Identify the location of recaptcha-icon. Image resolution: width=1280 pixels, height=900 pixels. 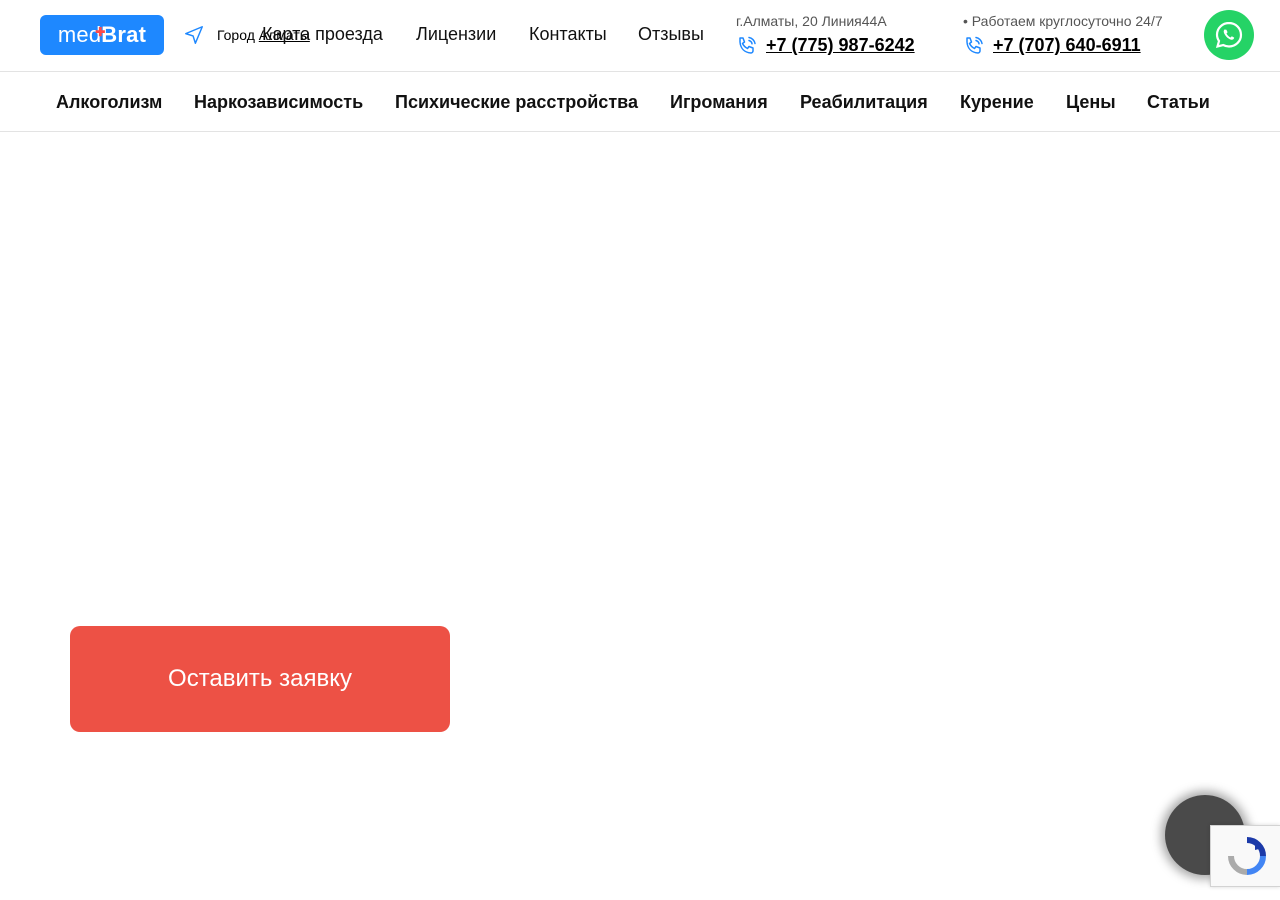
(1247, 856).